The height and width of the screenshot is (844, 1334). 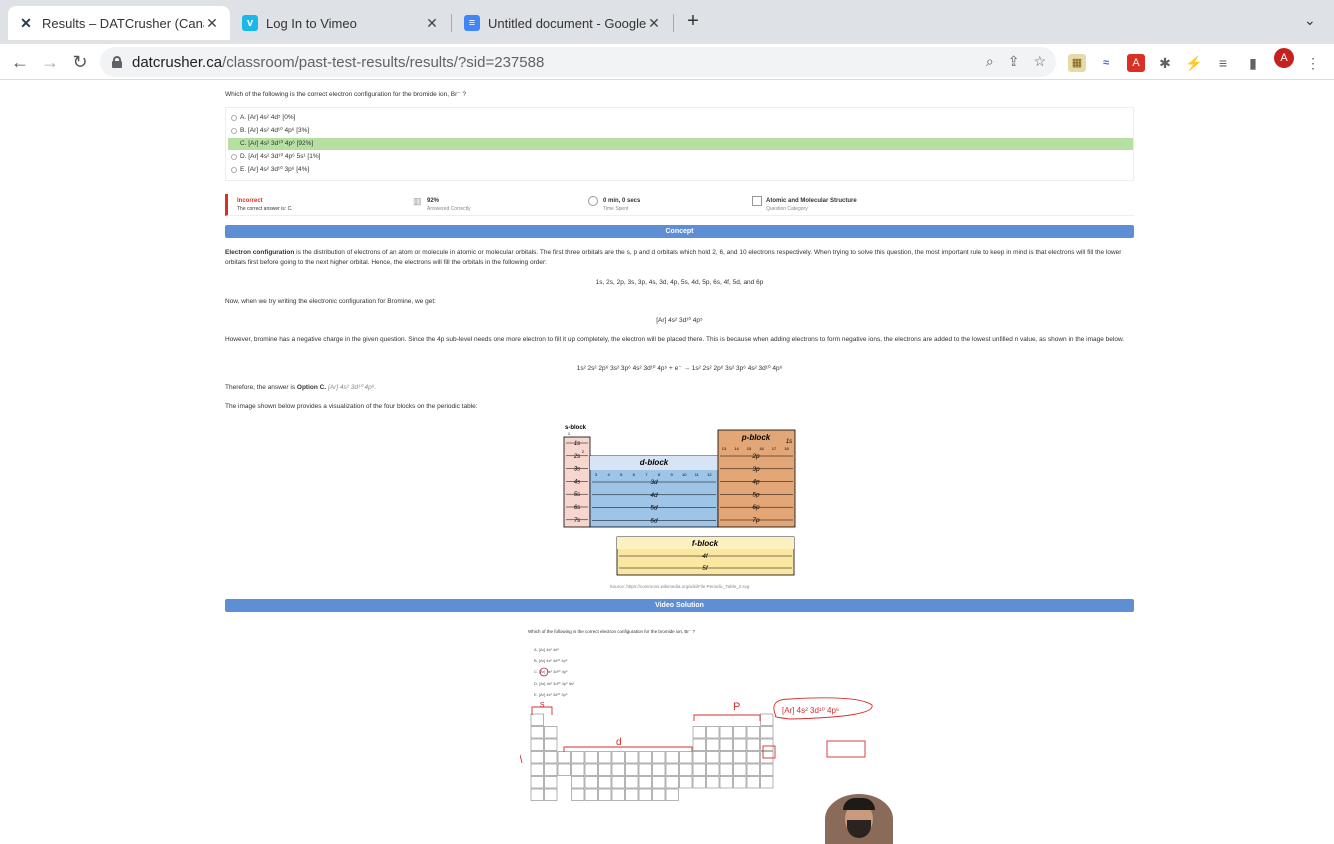 What do you see at coordinates (786, 448) in the screenshot?
I see `group-number: 18` at bounding box center [786, 448].